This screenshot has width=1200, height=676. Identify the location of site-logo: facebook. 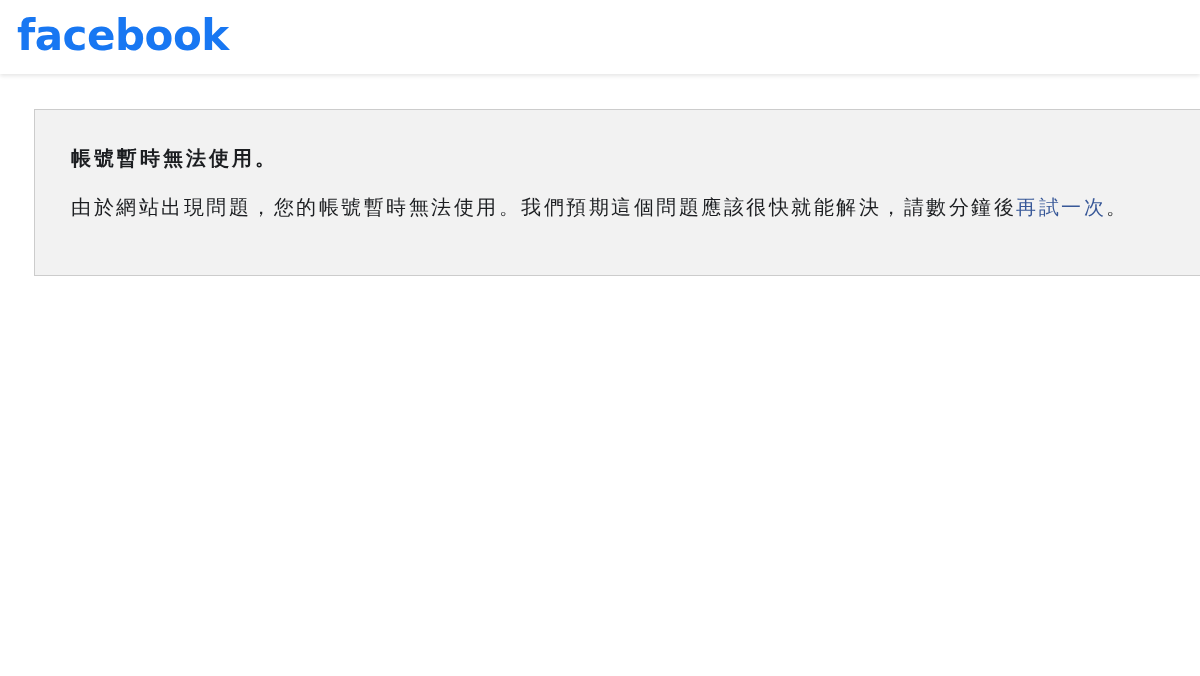
(123, 36).